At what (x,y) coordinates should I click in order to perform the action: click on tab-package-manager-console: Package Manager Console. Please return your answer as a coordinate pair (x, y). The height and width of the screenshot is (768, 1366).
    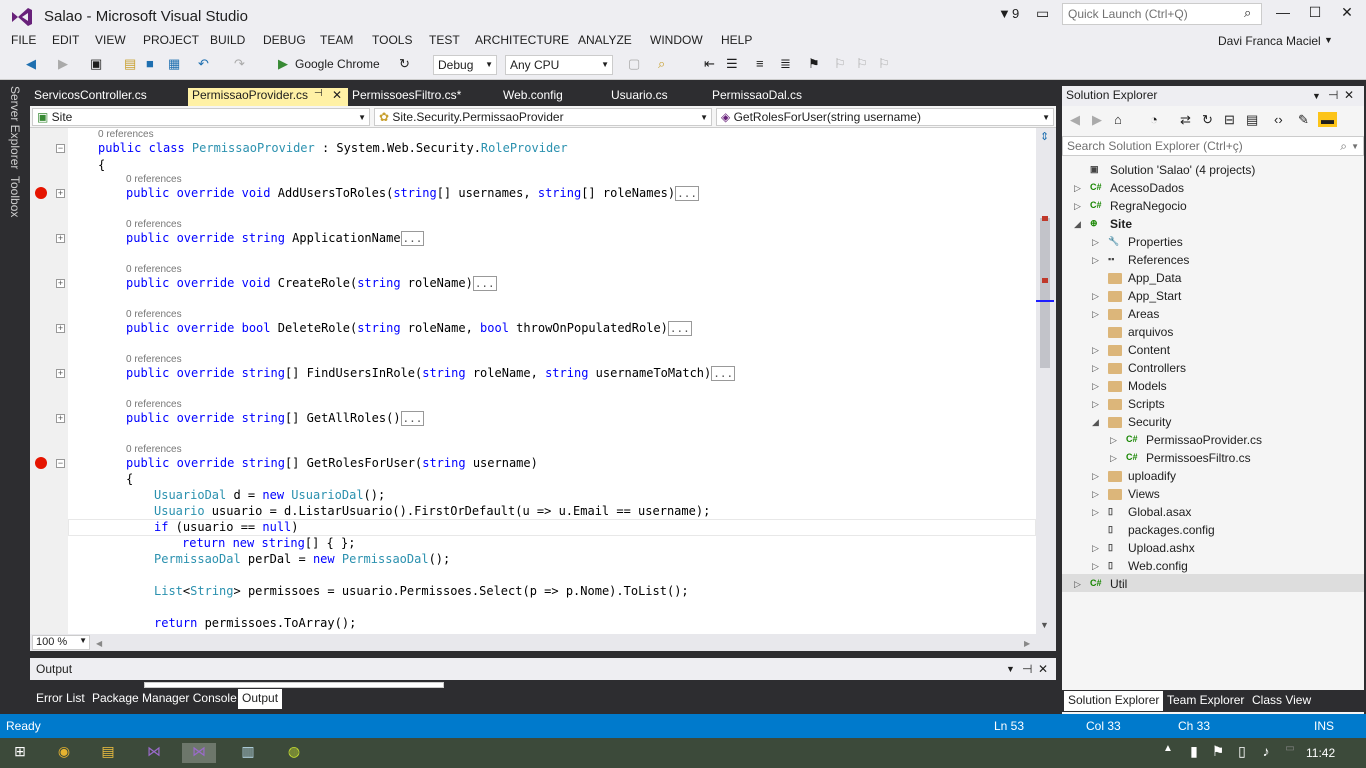
    Looking at the image, I should click on (164, 698).